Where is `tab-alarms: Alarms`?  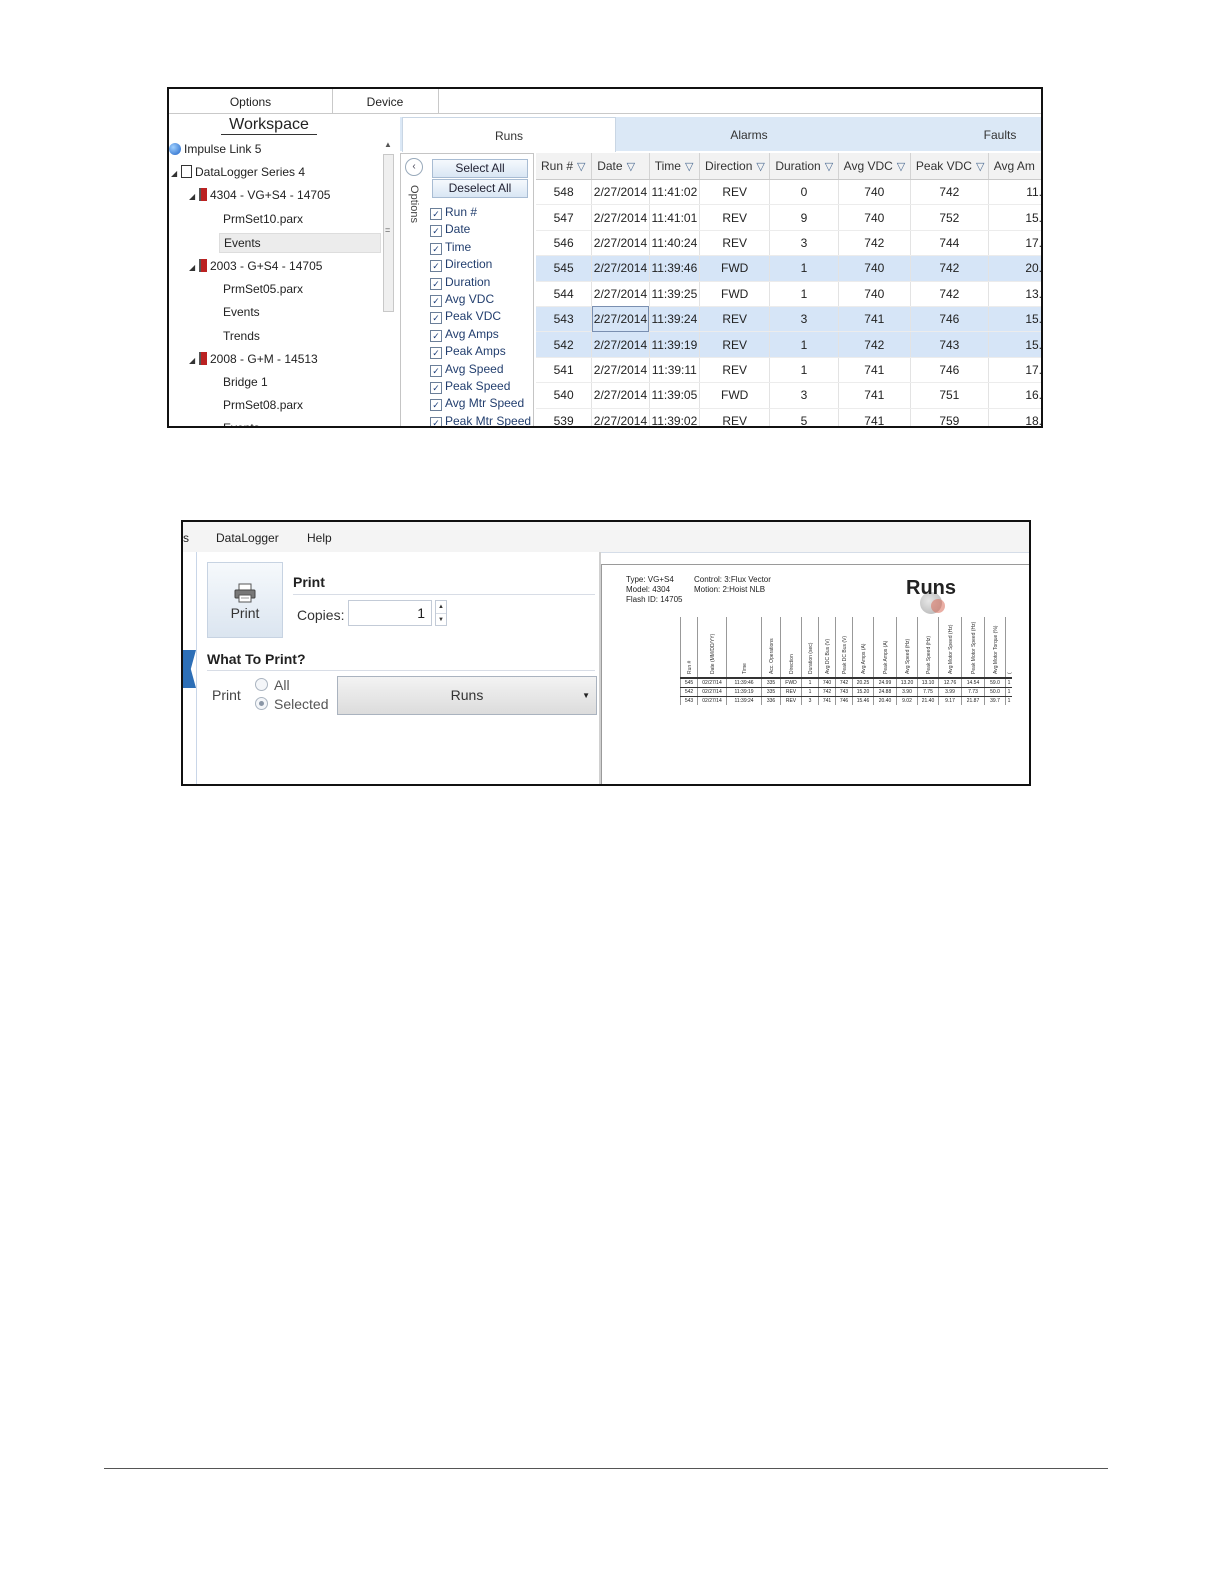 tab-alarms: Alarms is located at coordinates (749, 134).